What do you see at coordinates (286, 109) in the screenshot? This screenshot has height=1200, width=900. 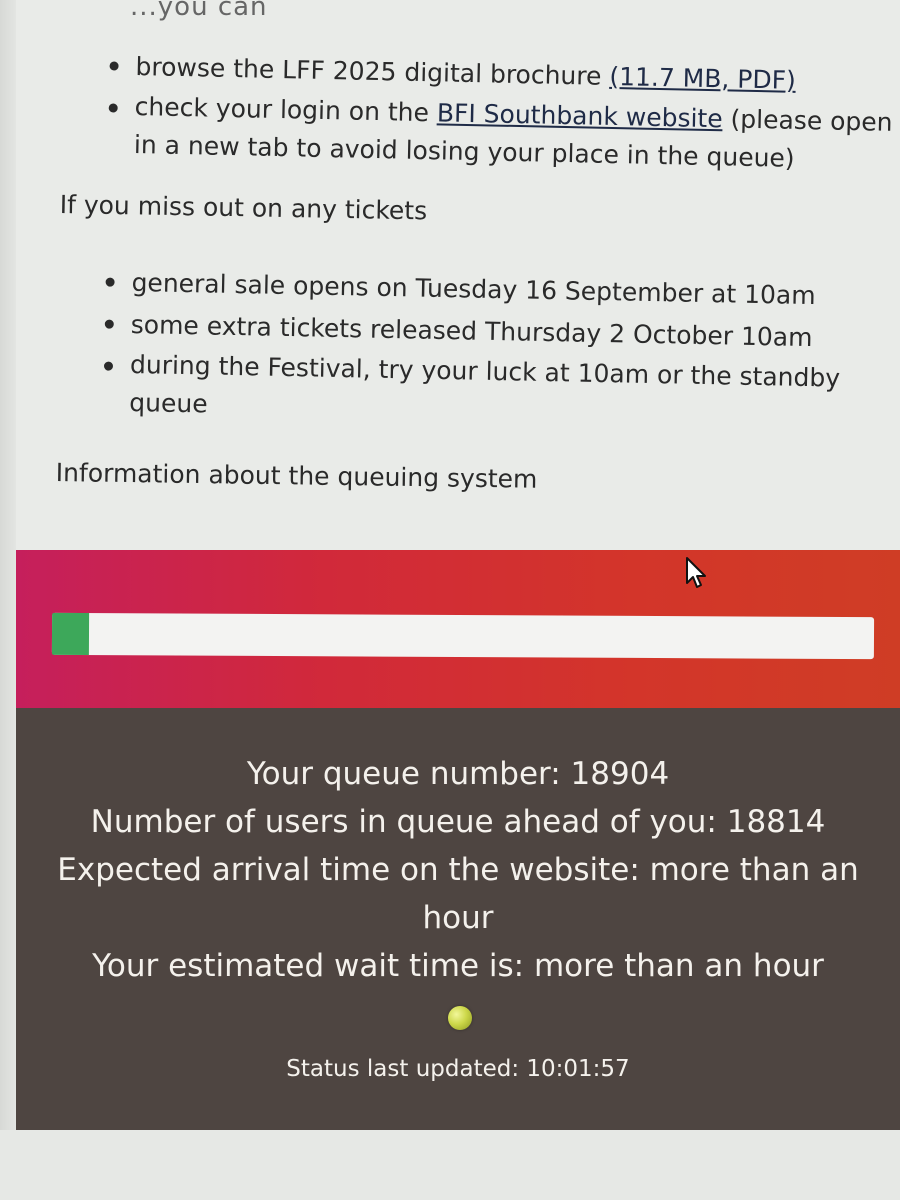 I see `list-item-text: check your login on the` at bounding box center [286, 109].